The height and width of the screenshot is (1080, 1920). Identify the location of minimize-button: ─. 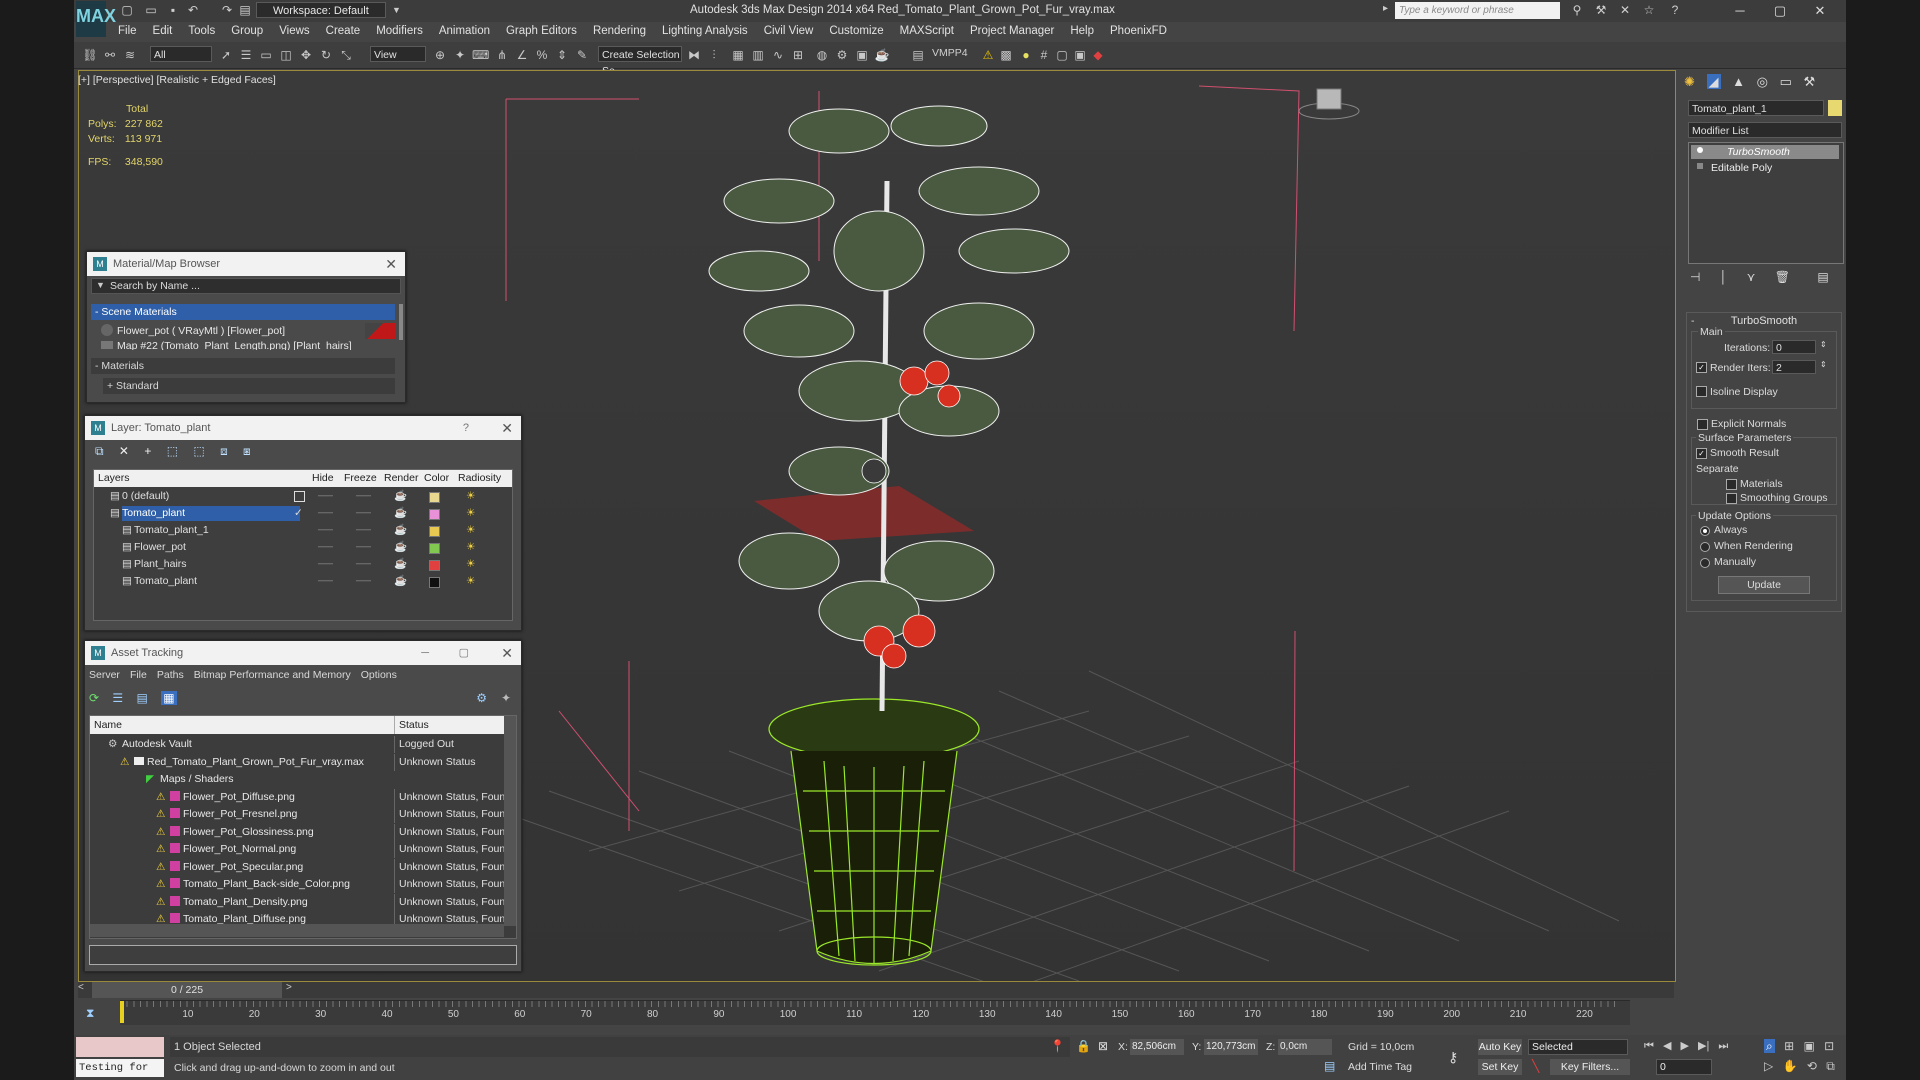
(1740, 10).